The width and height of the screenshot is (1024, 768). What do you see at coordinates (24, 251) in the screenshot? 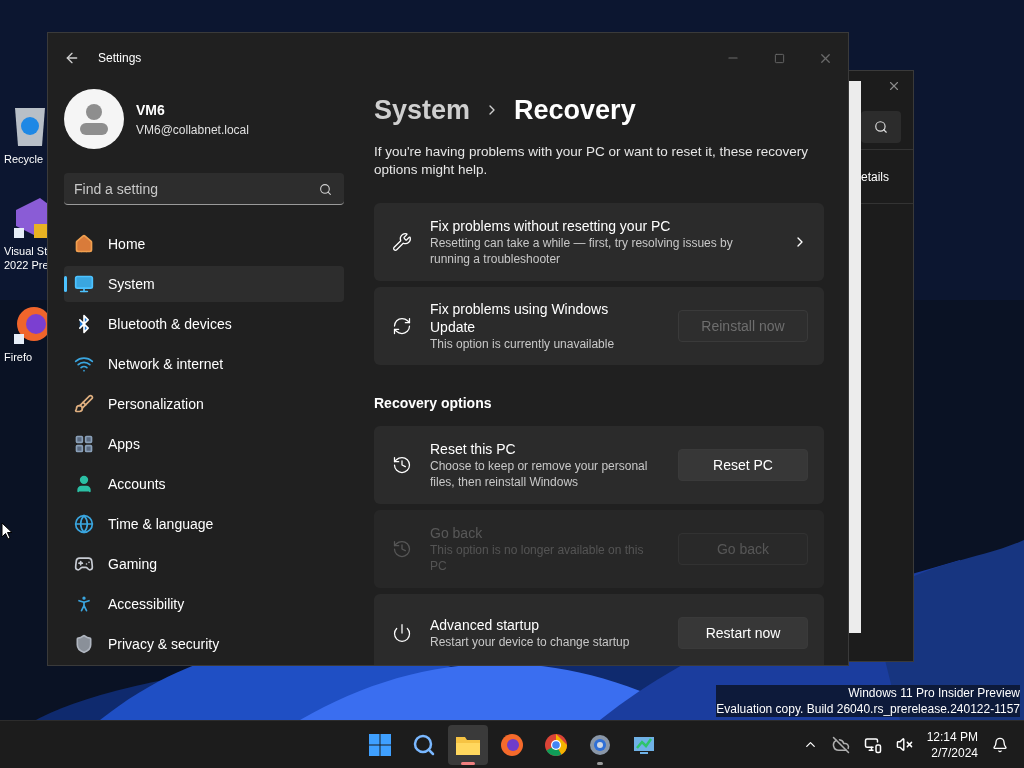
I see `desktop-icon-label: Visual St` at bounding box center [24, 251].